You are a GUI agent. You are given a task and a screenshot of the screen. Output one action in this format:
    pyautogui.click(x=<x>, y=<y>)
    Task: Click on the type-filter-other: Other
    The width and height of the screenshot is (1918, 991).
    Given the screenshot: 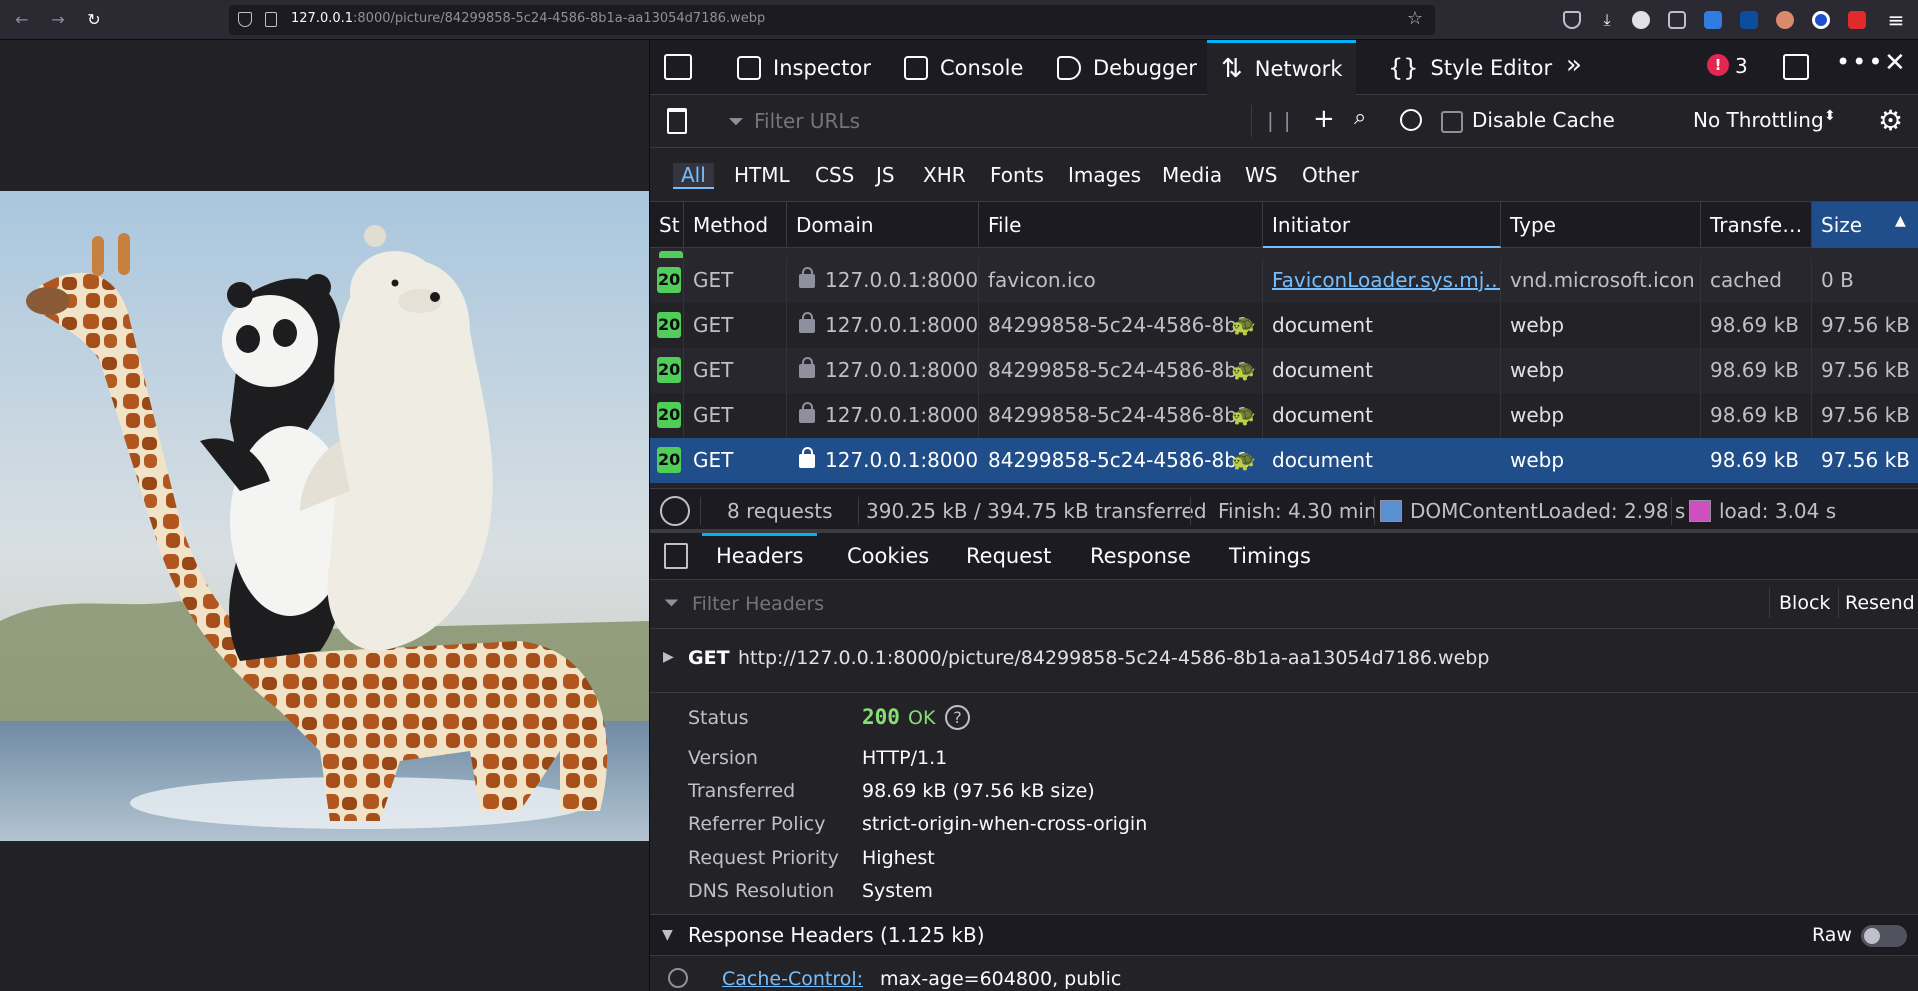 What is the action you would take?
    pyautogui.click(x=1330, y=175)
    